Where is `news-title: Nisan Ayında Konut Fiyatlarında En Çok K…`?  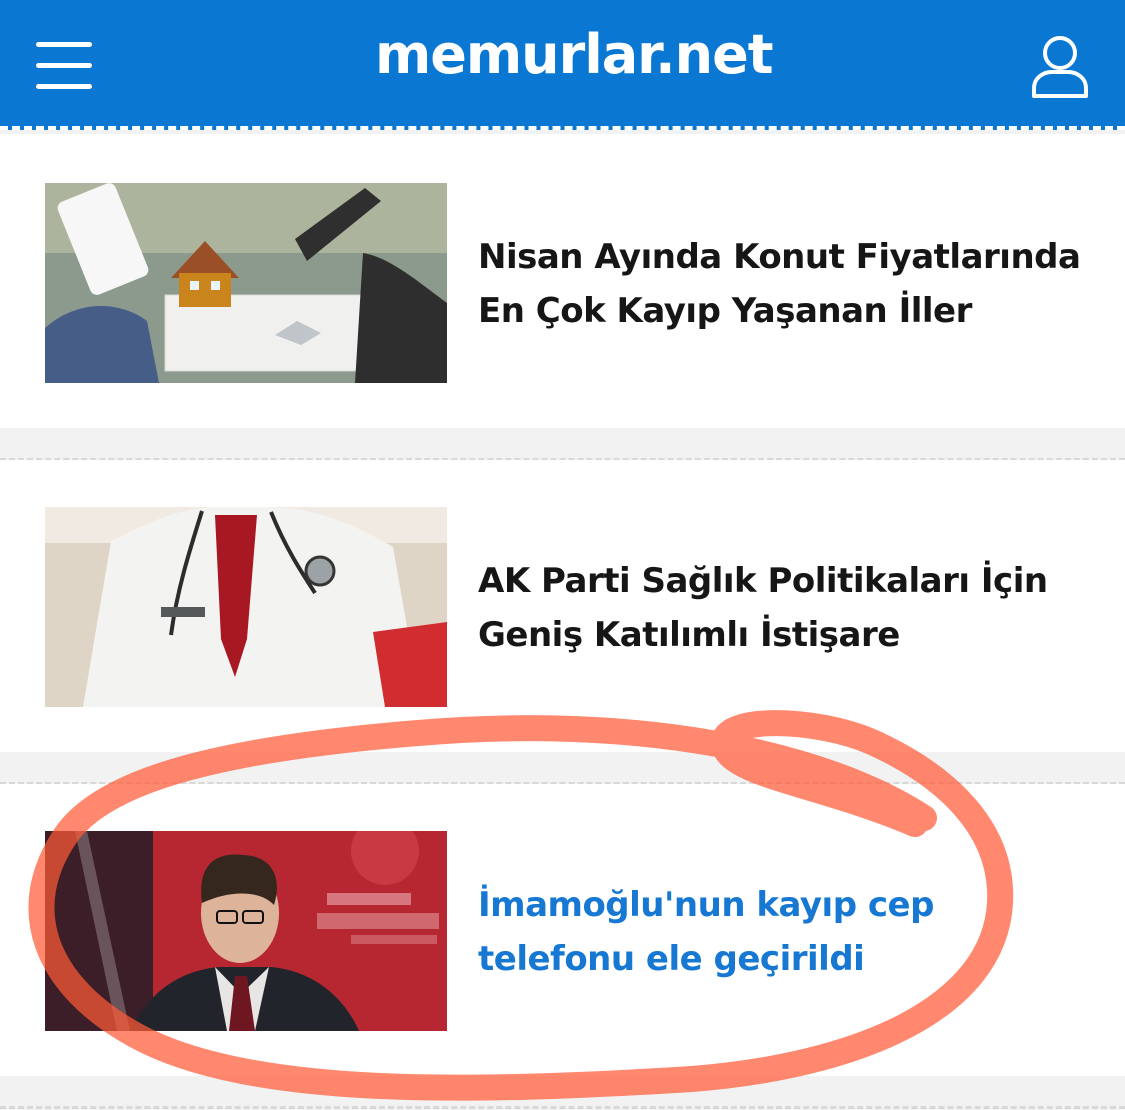 news-title: Nisan Ayında Konut Fiyatlarında En Çok K… is located at coordinates (783, 284).